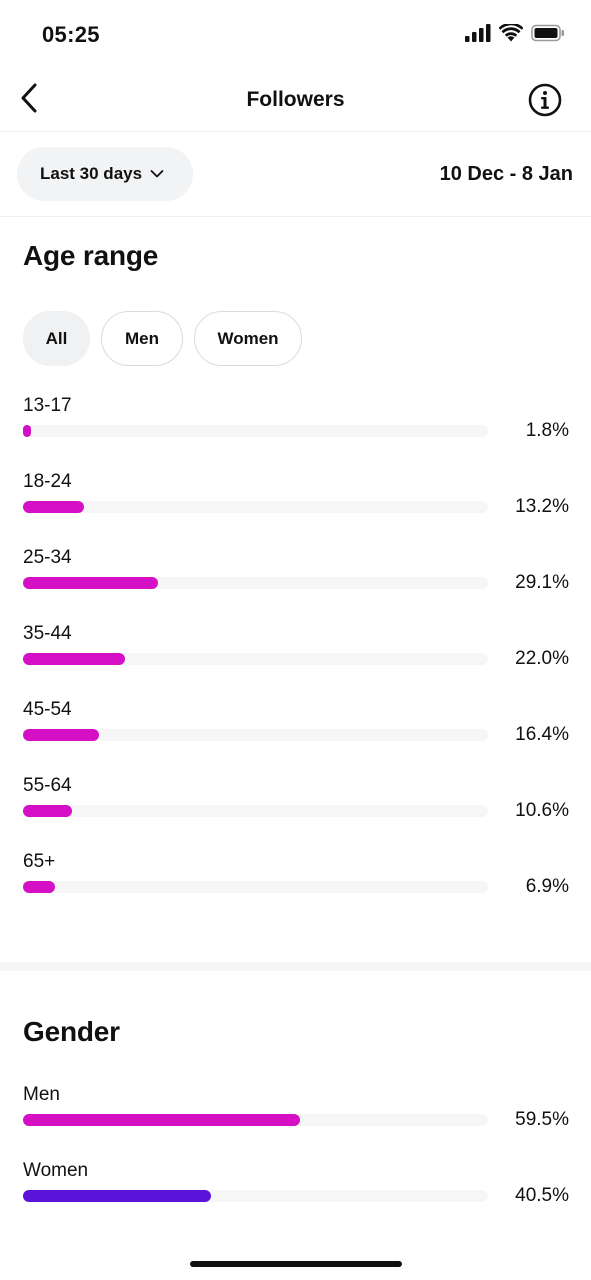  Describe the element at coordinates (39, 861) in the screenshot. I see `age-row-label: 65+` at that location.